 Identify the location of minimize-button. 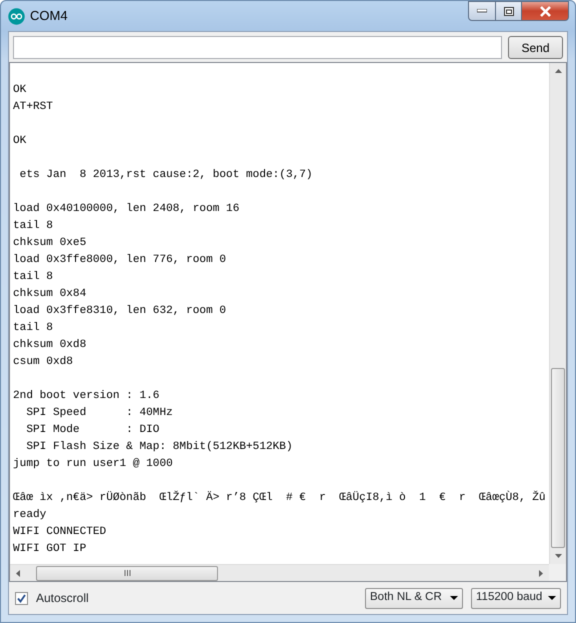
(482, 11).